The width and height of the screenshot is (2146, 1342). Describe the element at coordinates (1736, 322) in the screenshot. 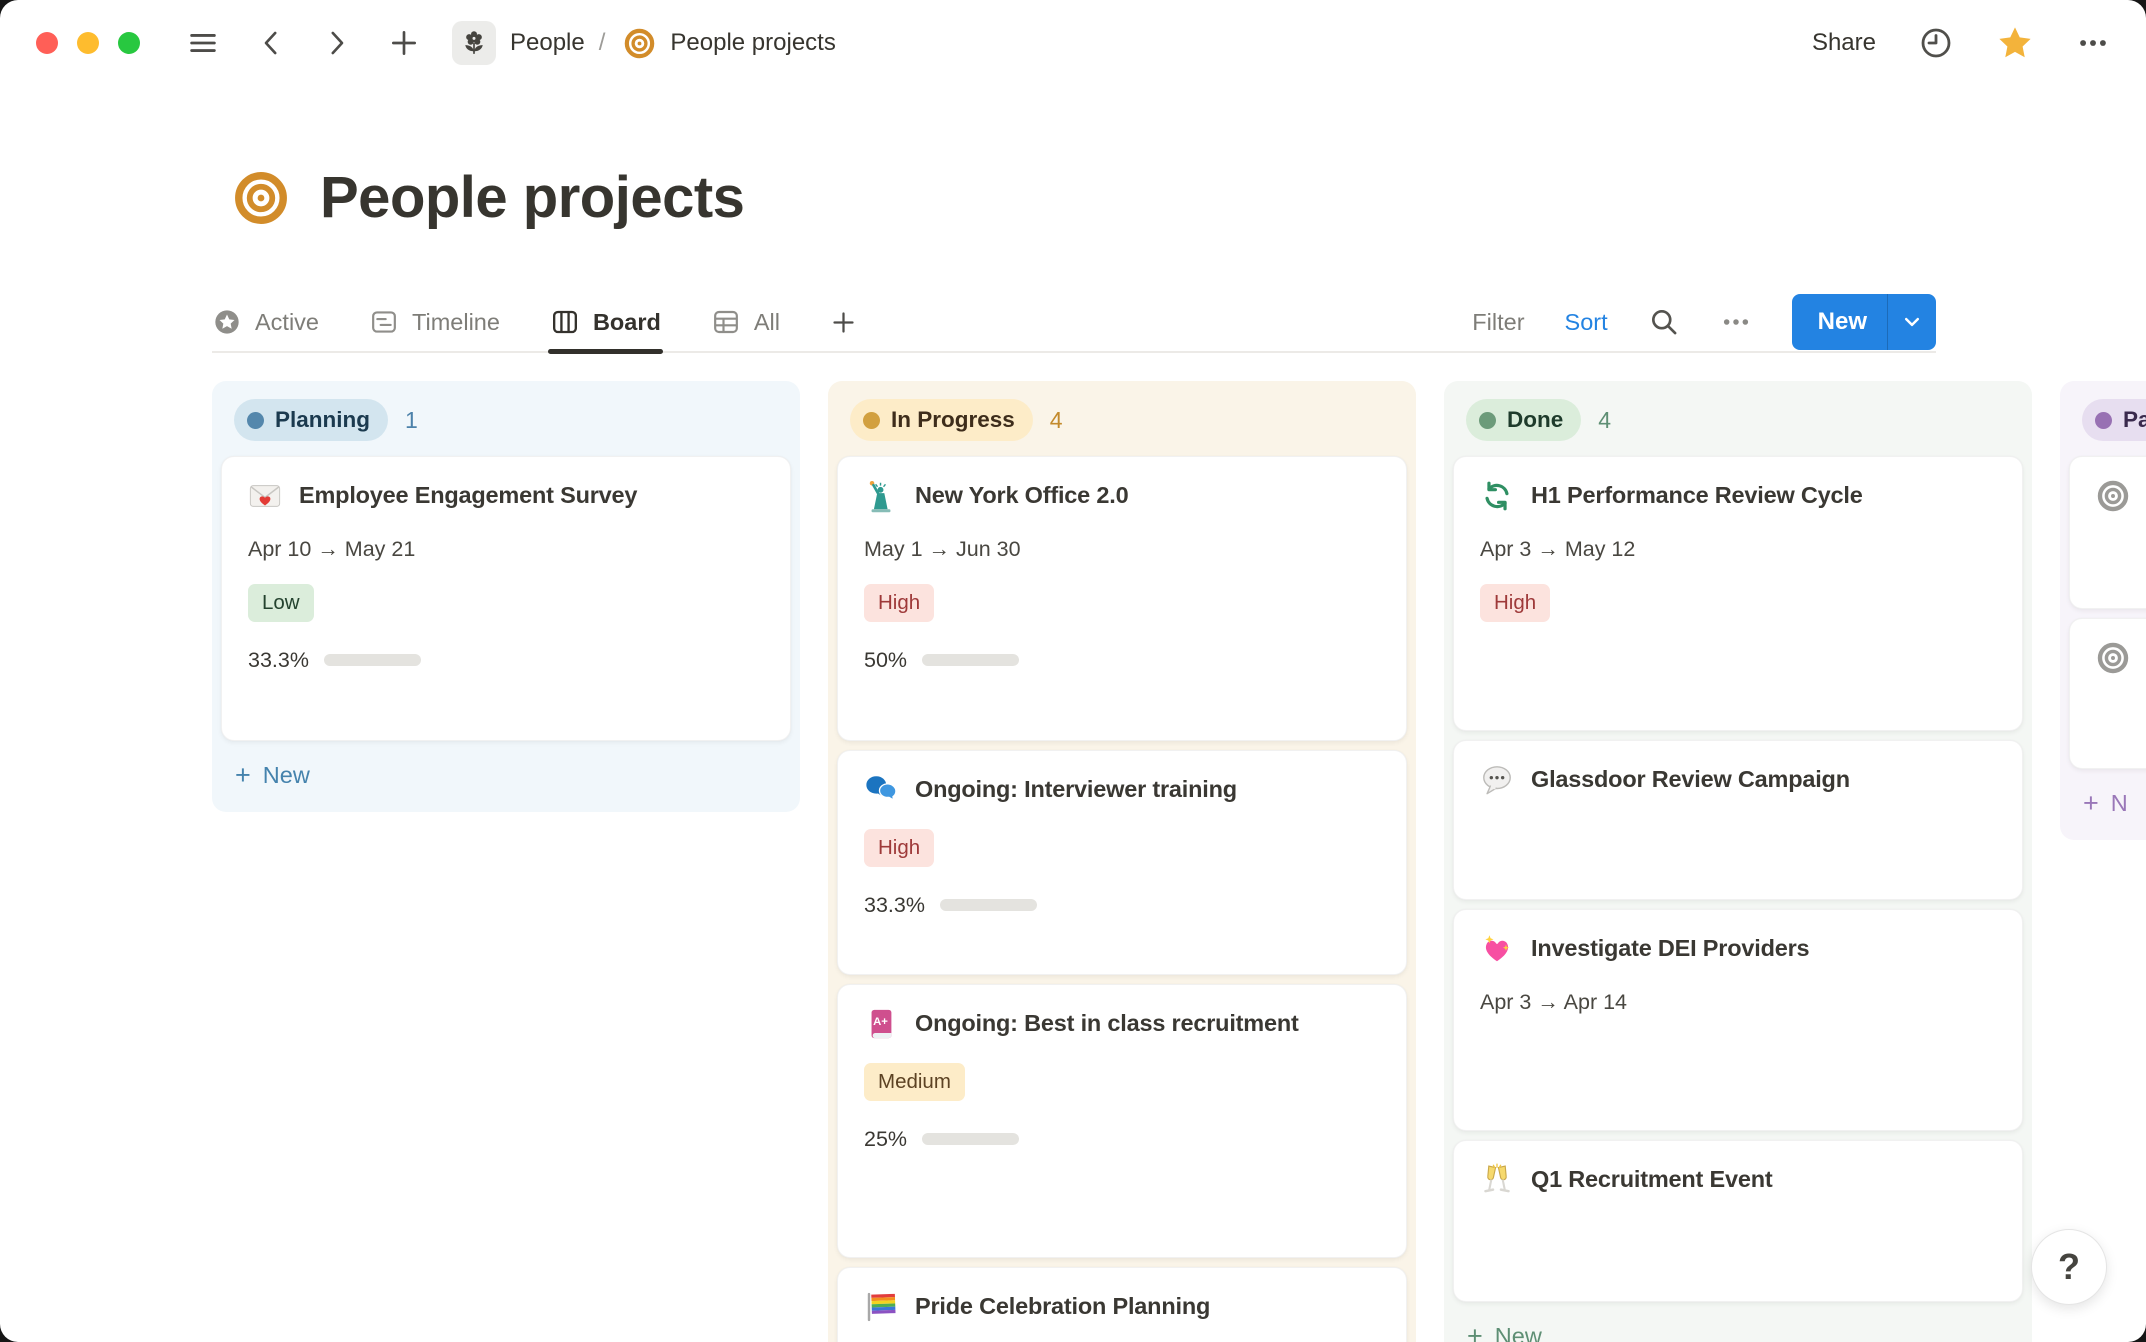

I see `view-options-icon` at that location.